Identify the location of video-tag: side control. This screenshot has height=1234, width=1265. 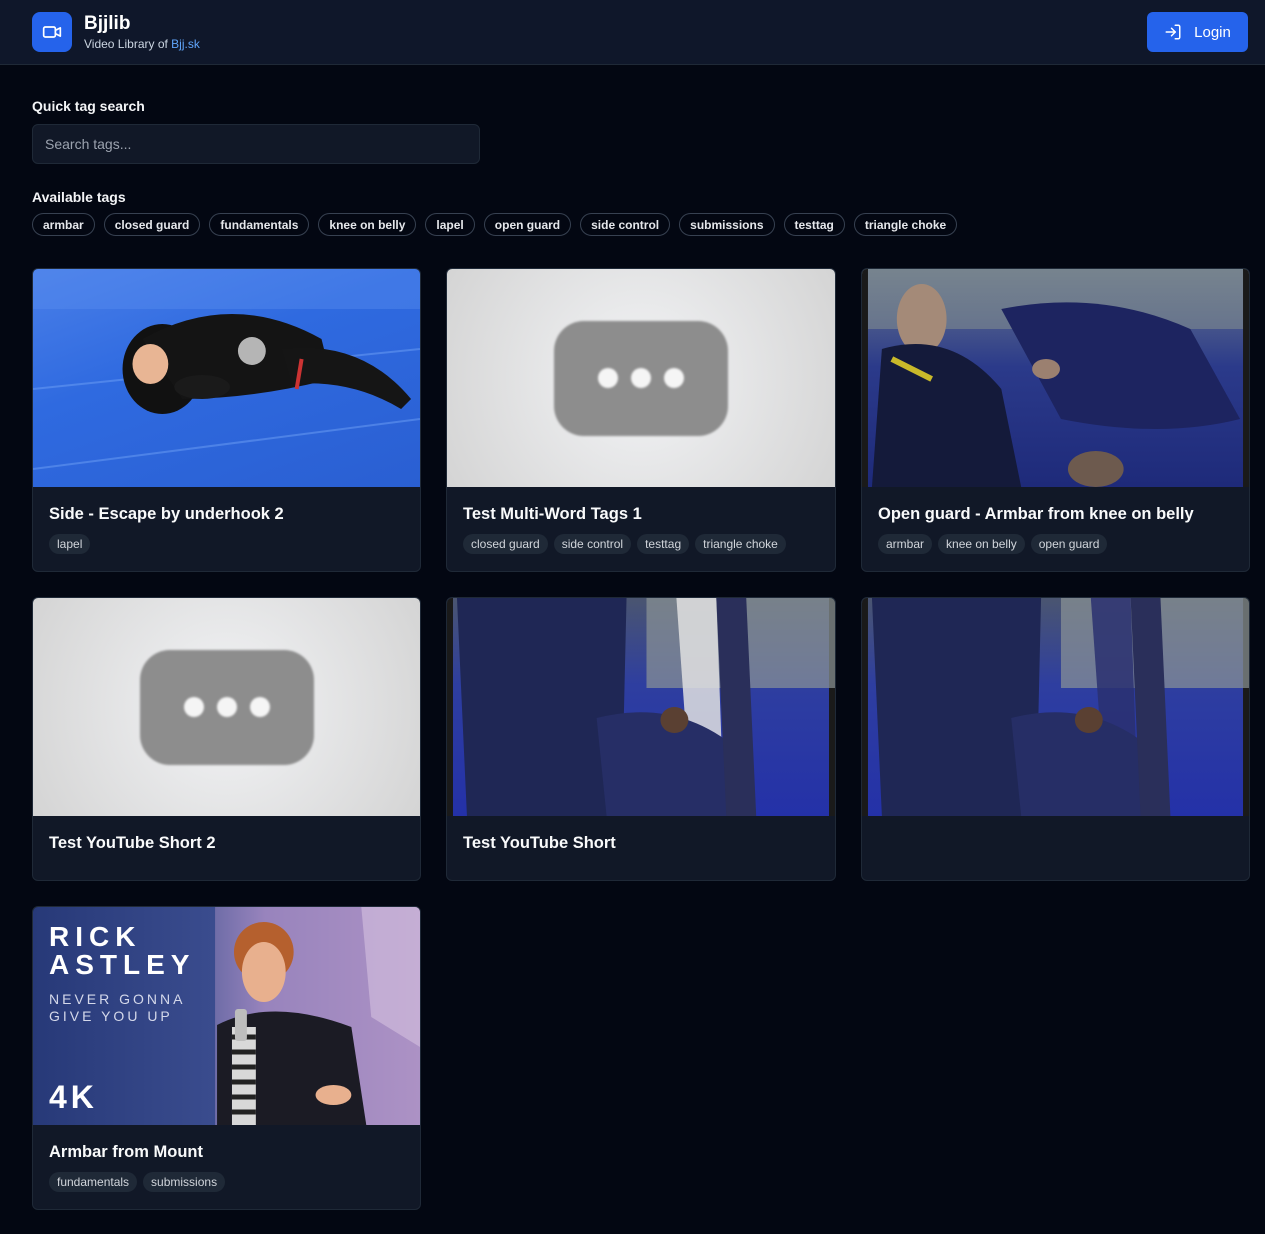
(592, 544).